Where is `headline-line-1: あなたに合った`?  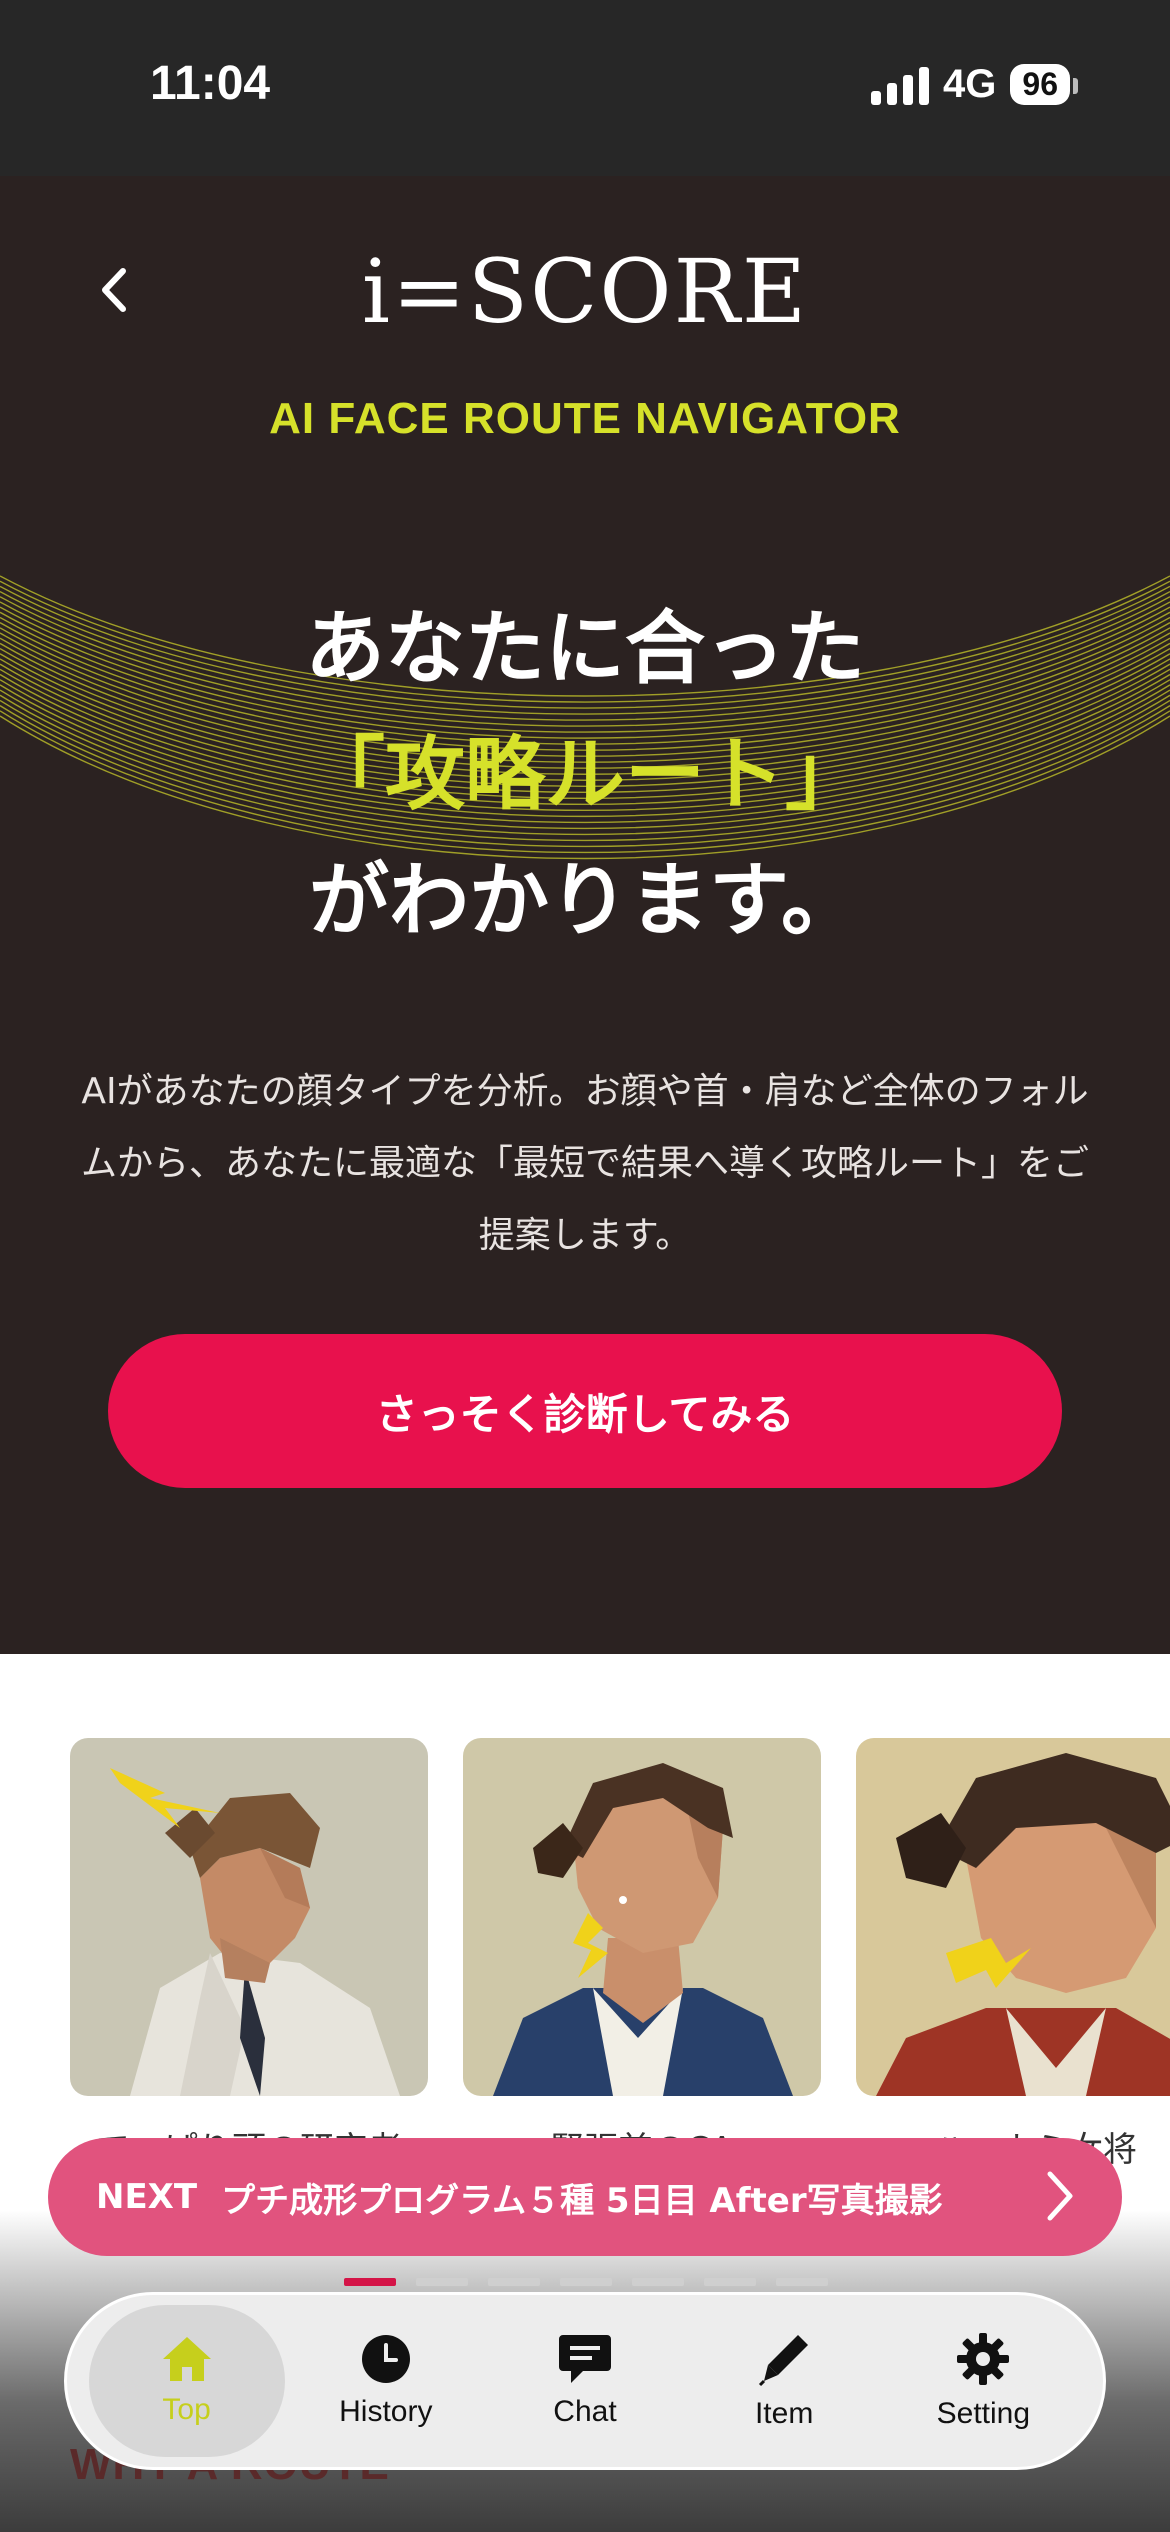
headline-line-1: あなたに合った is located at coordinates (585, 648).